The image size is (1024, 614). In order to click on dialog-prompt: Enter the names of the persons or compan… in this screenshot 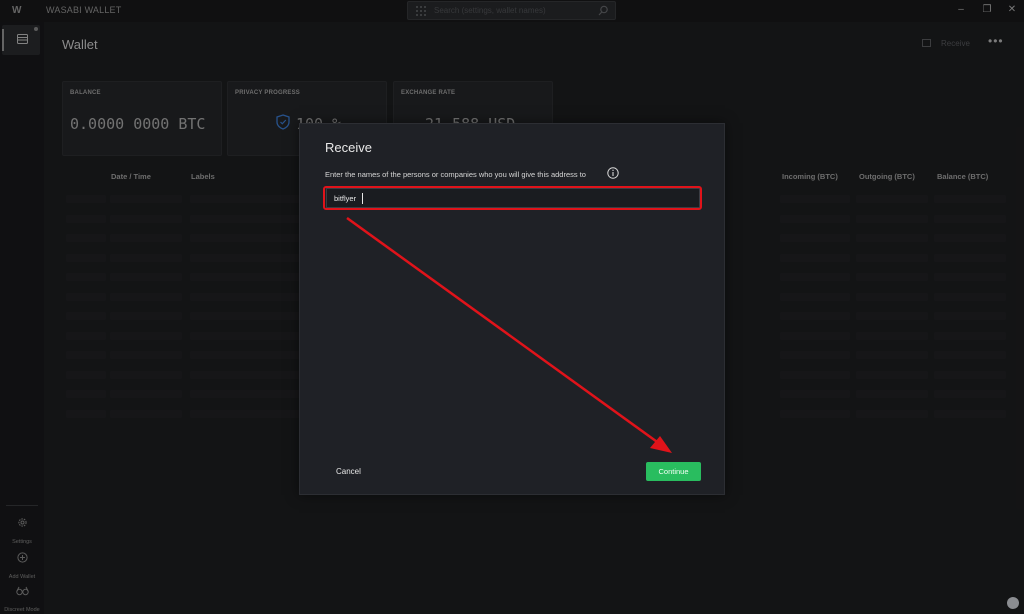, I will do `click(455, 174)`.